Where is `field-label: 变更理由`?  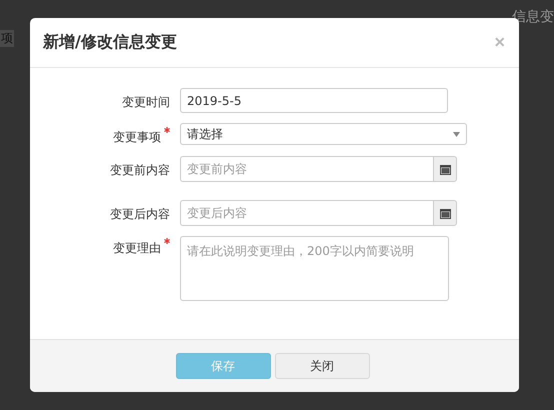 field-label: 变更理由 is located at coordinates (137, 248).